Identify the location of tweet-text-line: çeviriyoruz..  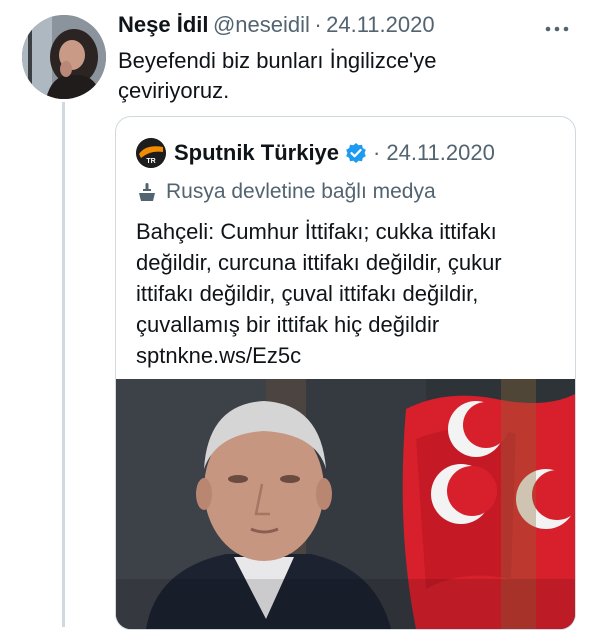
(174, 90).